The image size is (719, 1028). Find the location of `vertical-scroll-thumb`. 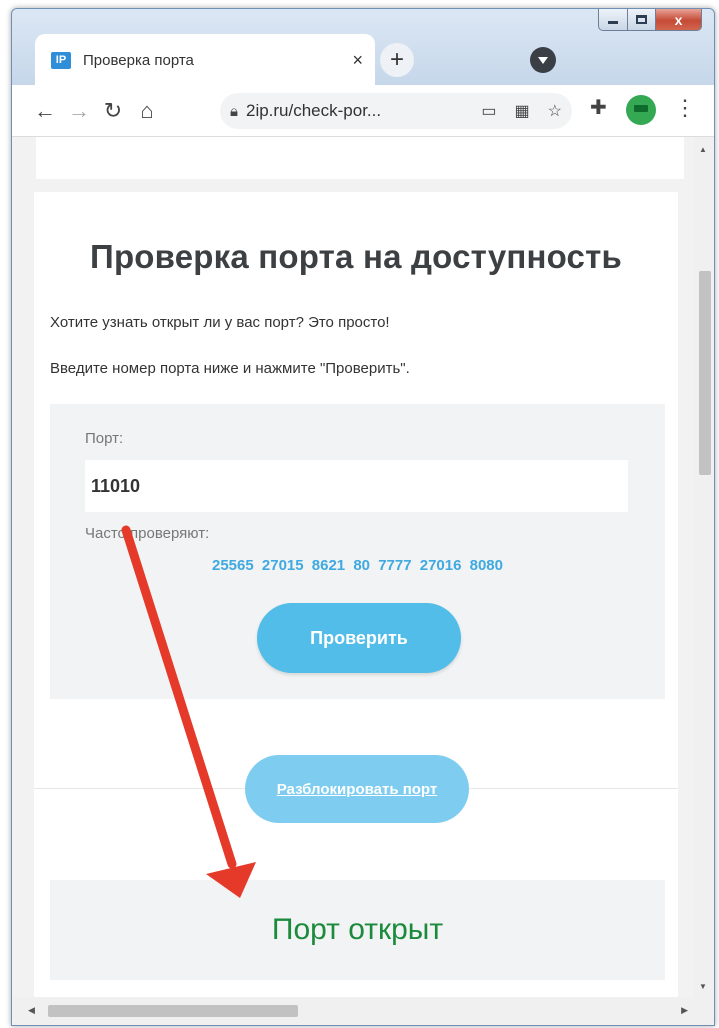

vertical-scroll-thumb is located at coordinates (705, 373).